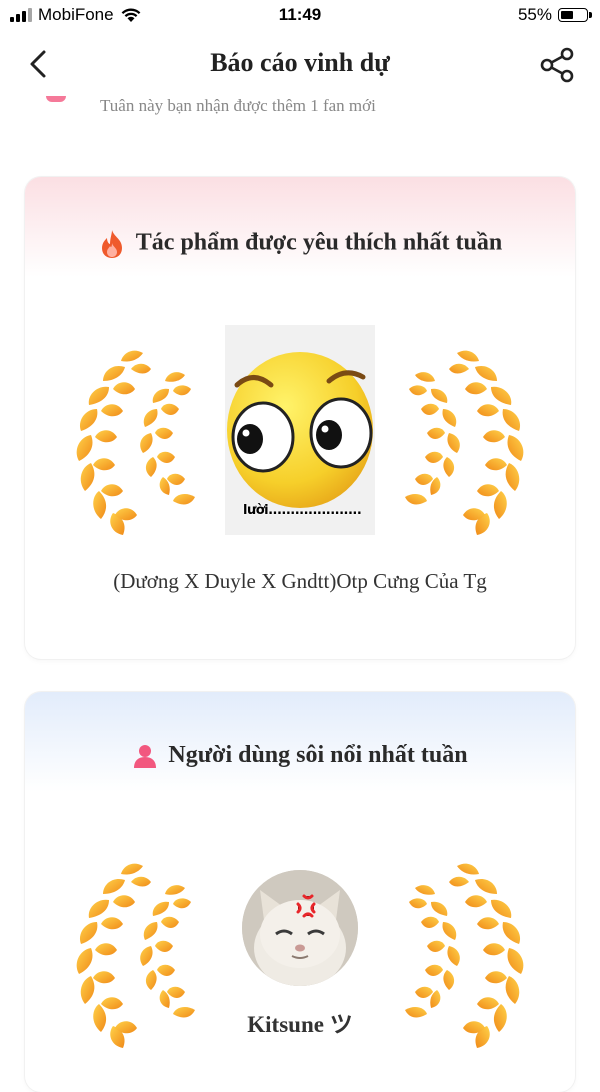 The width and height of the screenshot is (600, 1092). I want to click on status-right: 55%, so click(554, 15).